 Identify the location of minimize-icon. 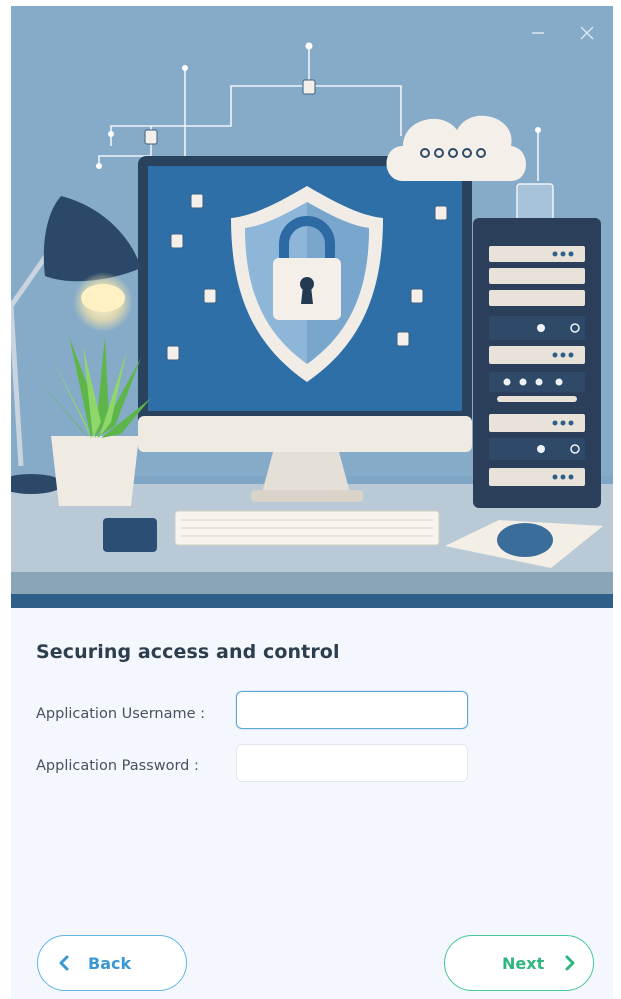
(538, 33).